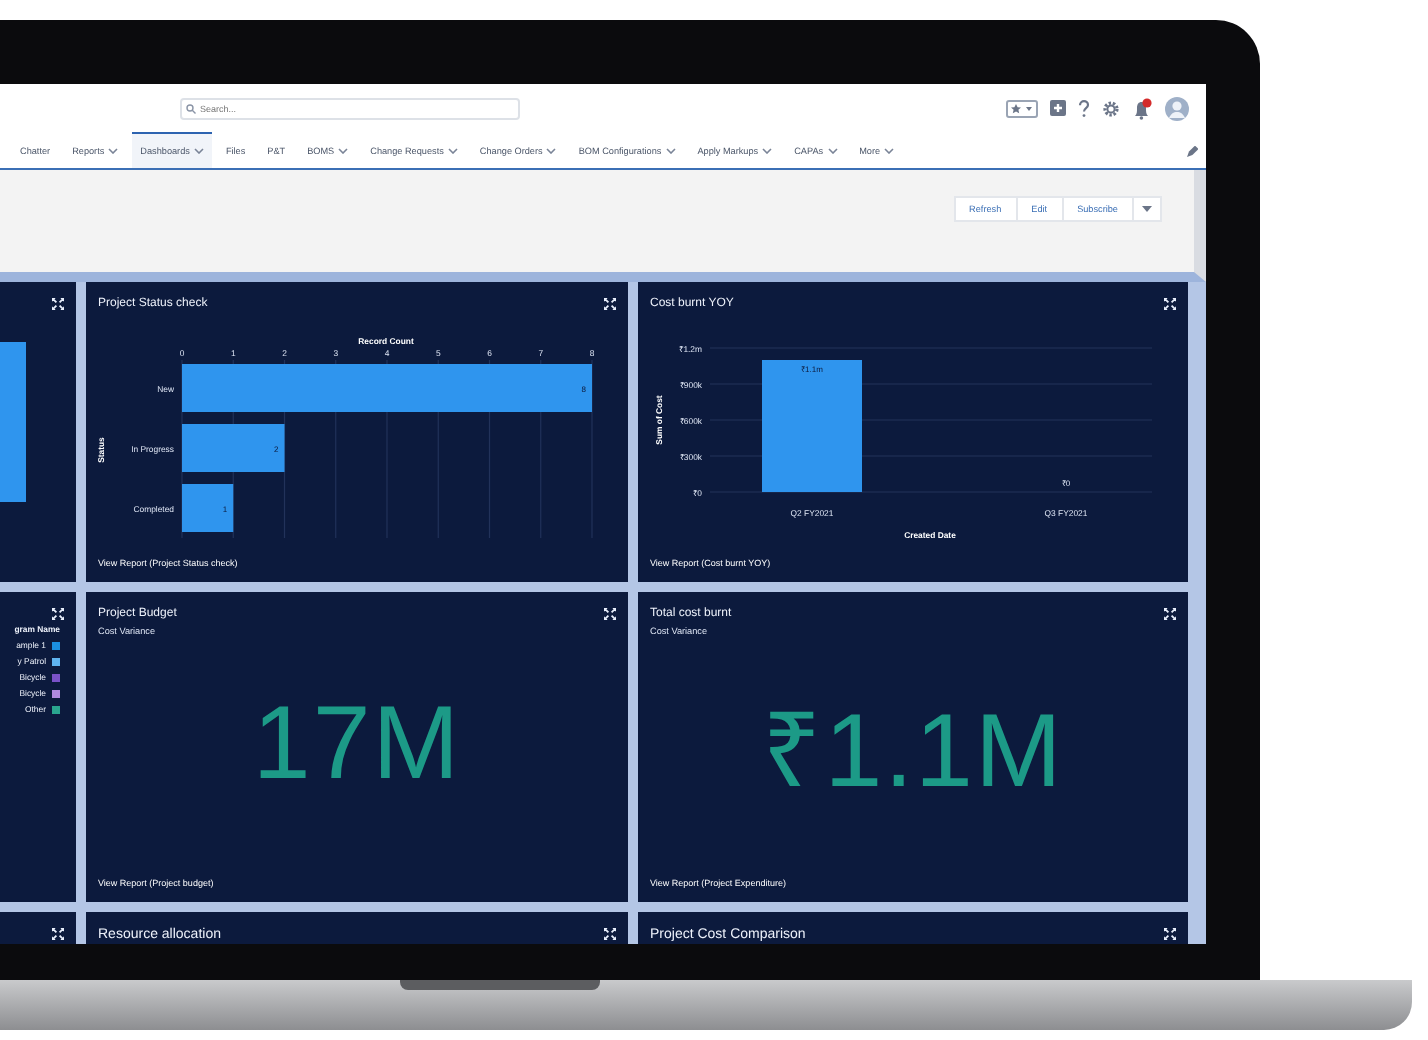 Image resolution: width=1428 pixels, height=1040 pixels. I want to click on help-icon, so click(1084, 108).